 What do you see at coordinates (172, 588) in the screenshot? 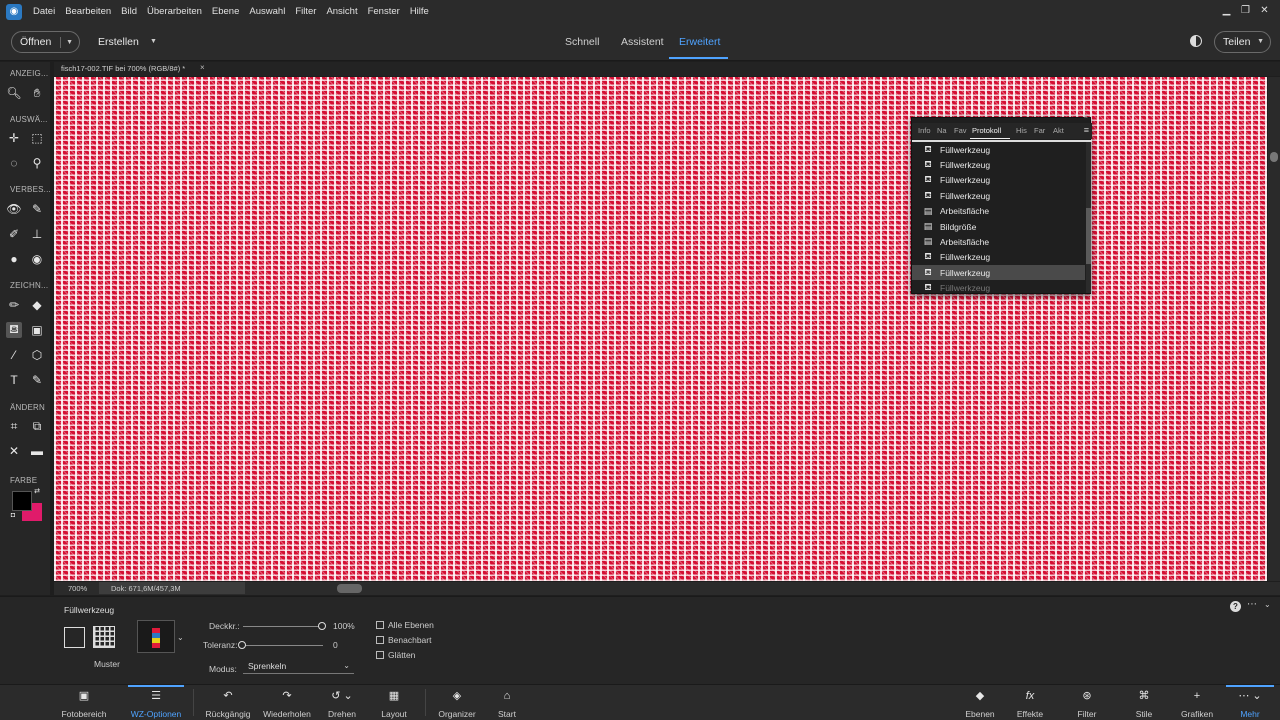
I see `document-size: Dok: 671,6M/457,3M` at bounding box center [172, 588].